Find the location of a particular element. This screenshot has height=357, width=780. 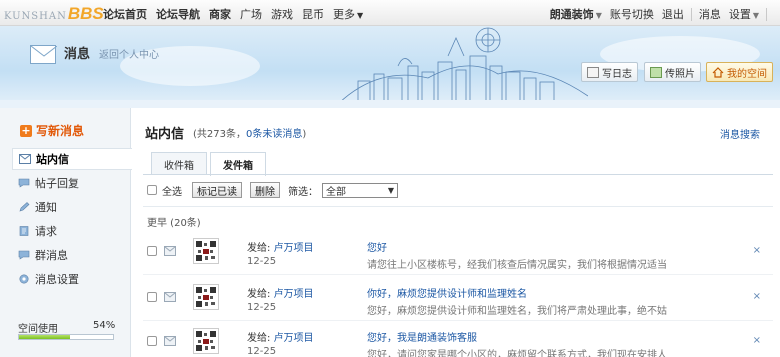

tab-label: 收件箱 is located at coordinates (179, 166).